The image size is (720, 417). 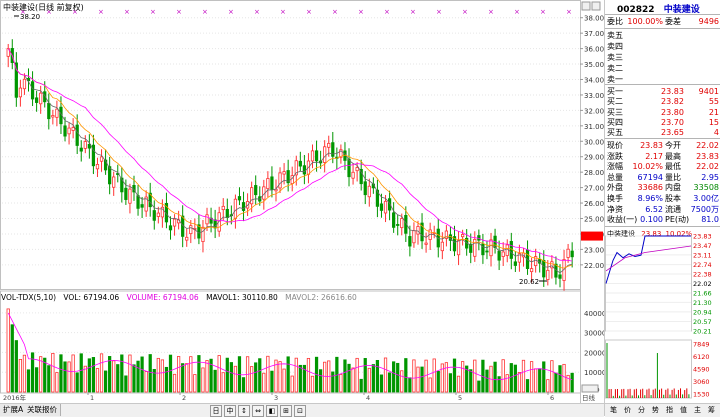 What do you see at coordinates (594, 220) in the screenshot?
I see `price-tick-label: 25.00` at bounding box center [594, 220].